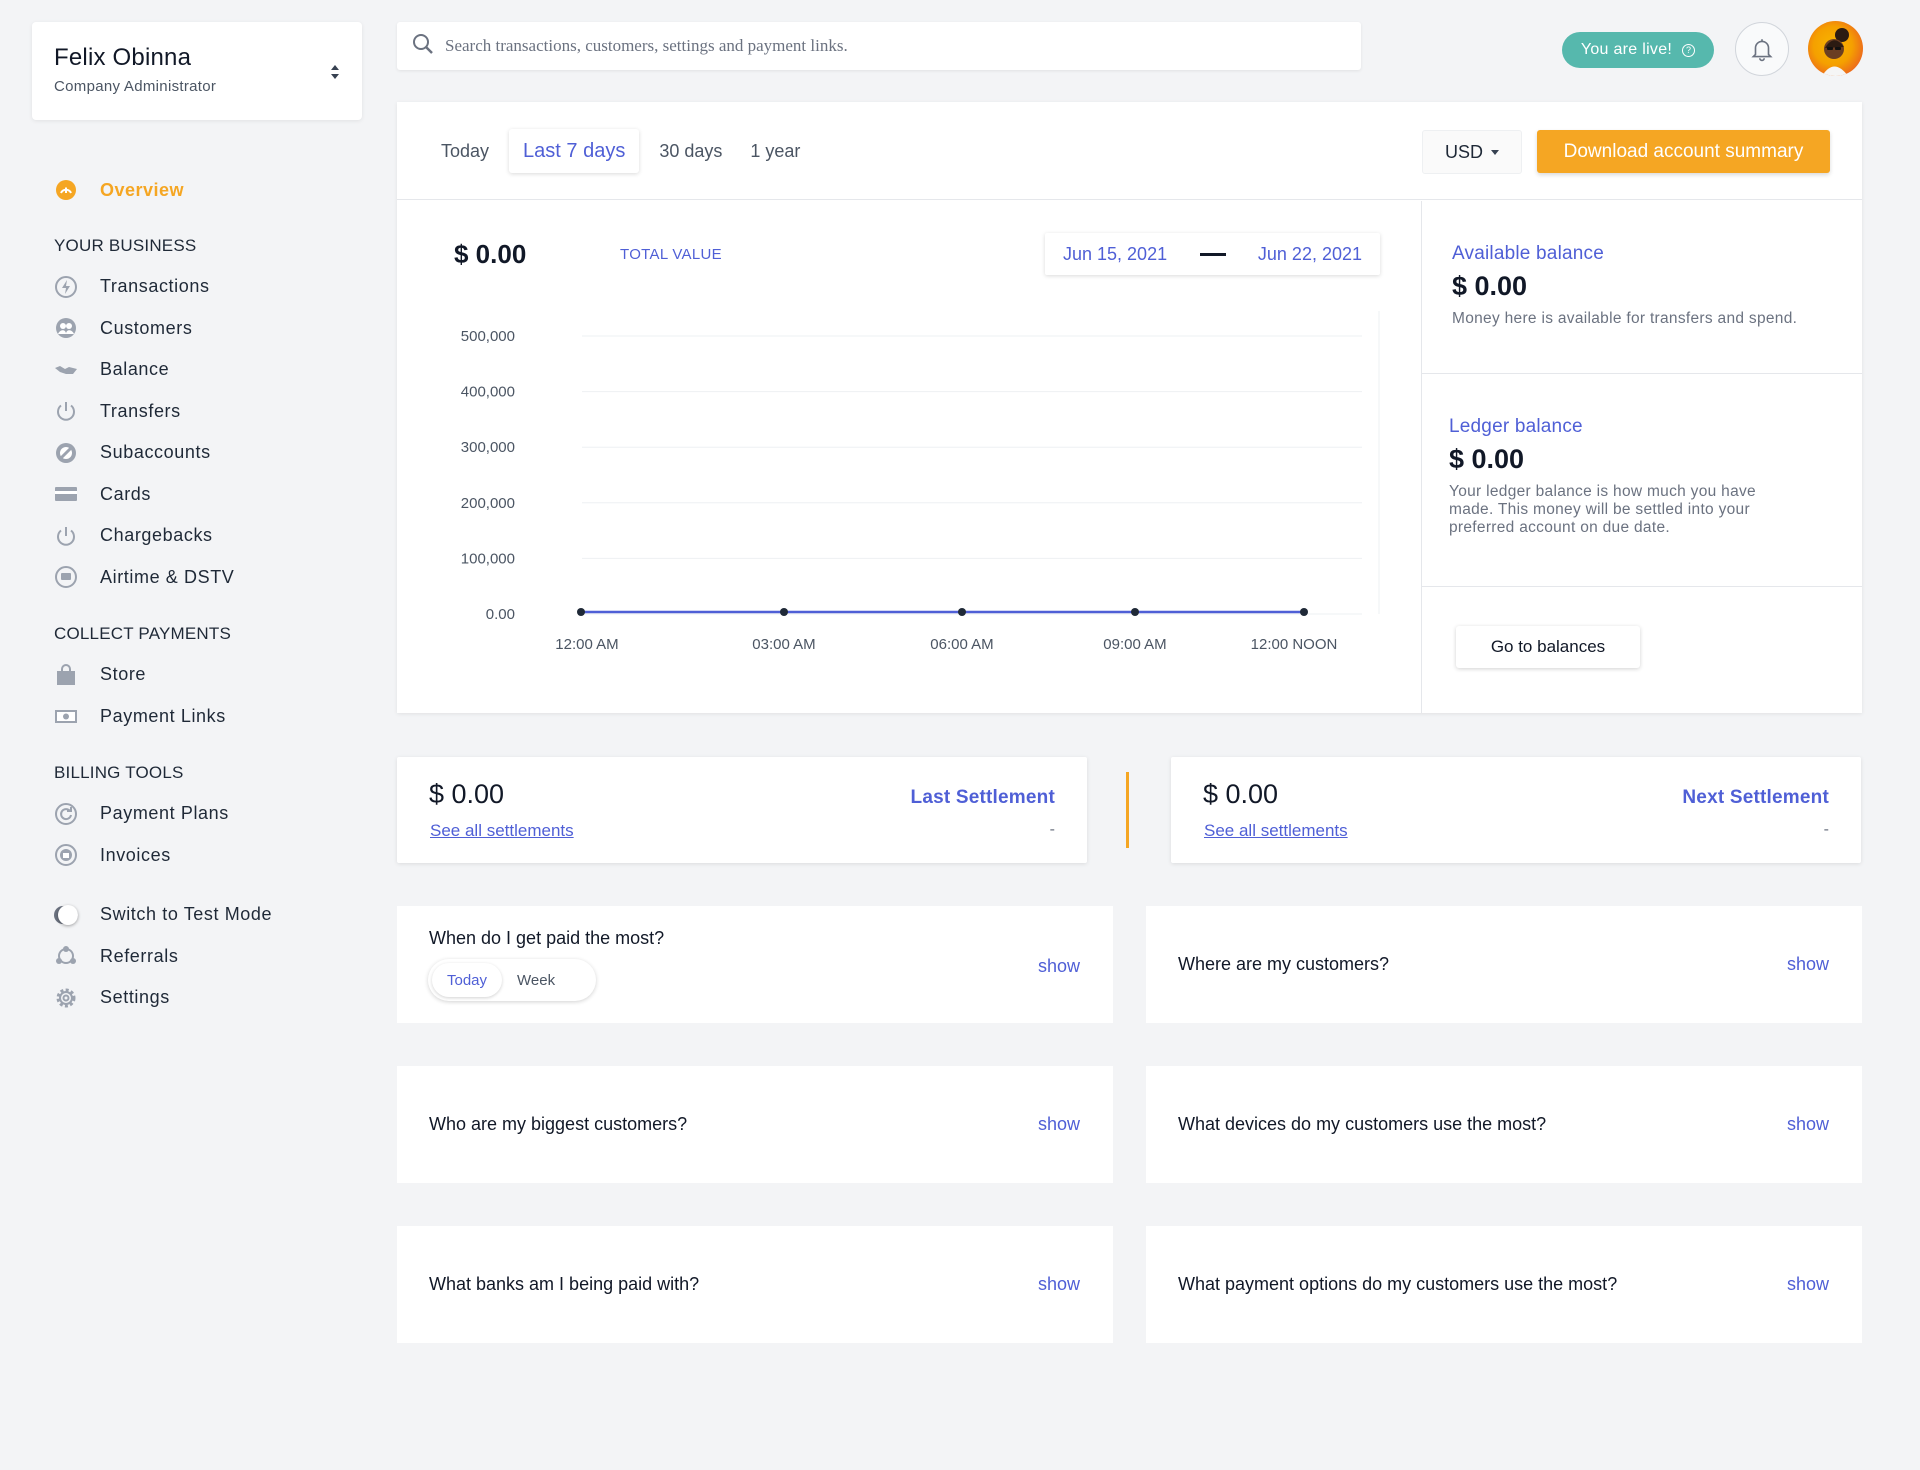 The width and height of the screenshot is (1920, 1470). I want to click on search-bar, so click(879, 46).